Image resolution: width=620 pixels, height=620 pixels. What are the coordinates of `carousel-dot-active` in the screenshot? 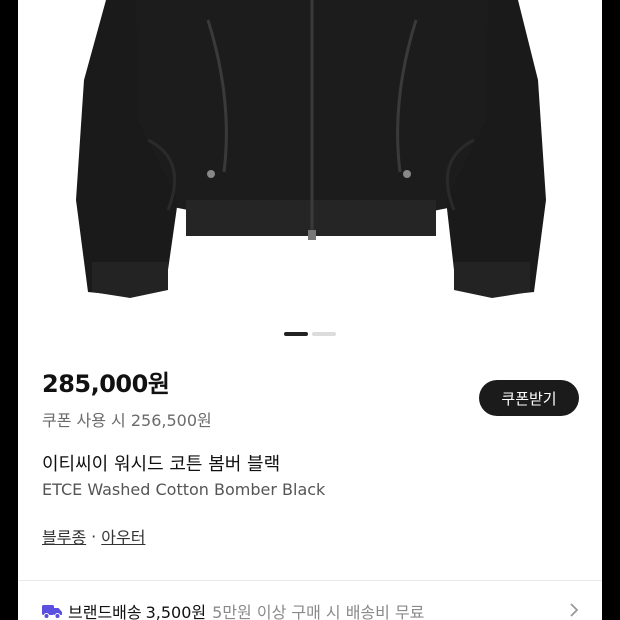 It's located at (296, 334).